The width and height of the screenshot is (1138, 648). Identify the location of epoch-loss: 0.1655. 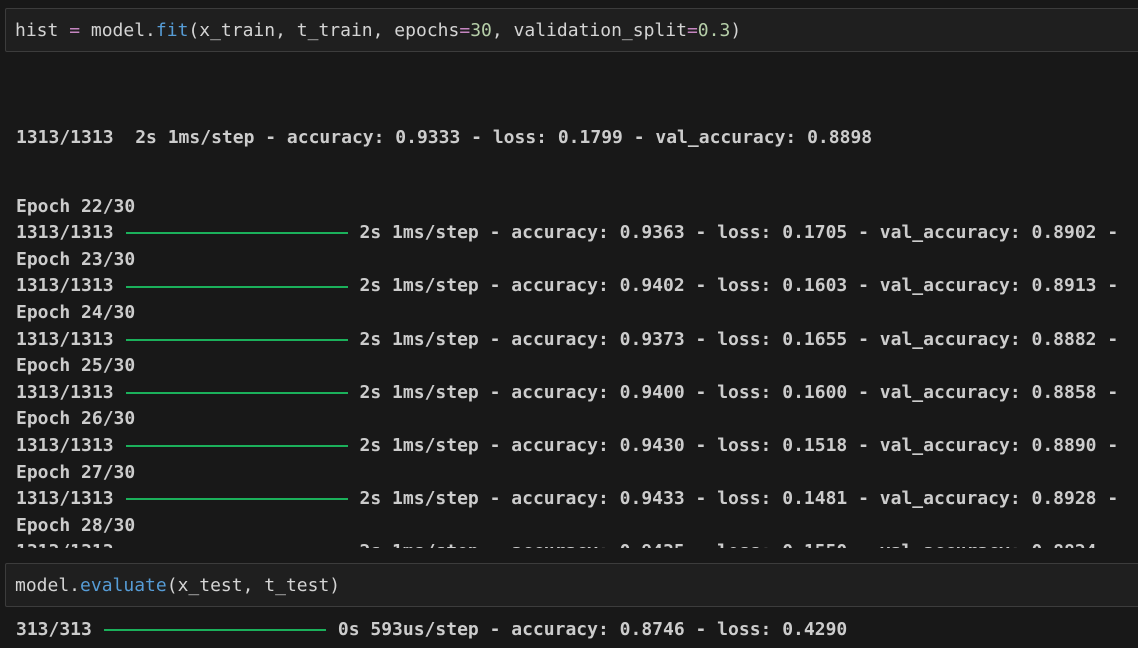
(815, 339).